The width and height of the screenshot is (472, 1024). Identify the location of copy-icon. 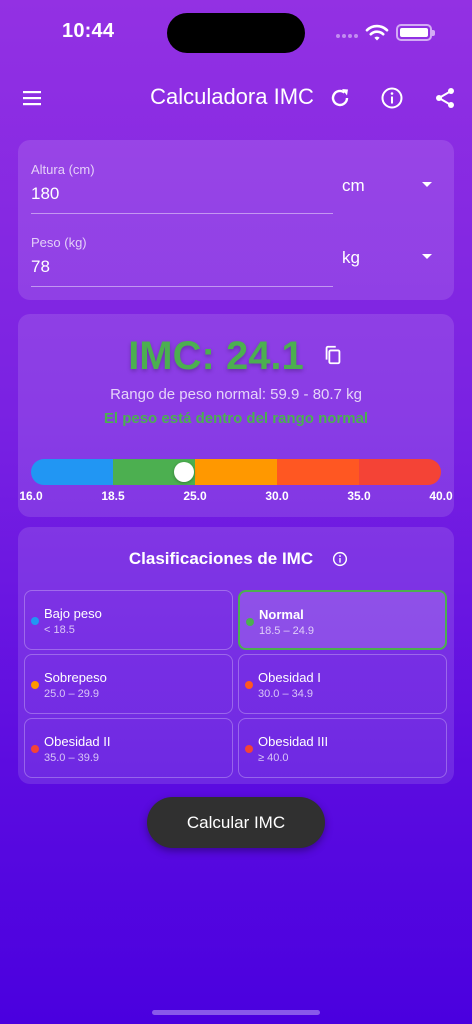
(333, 355).